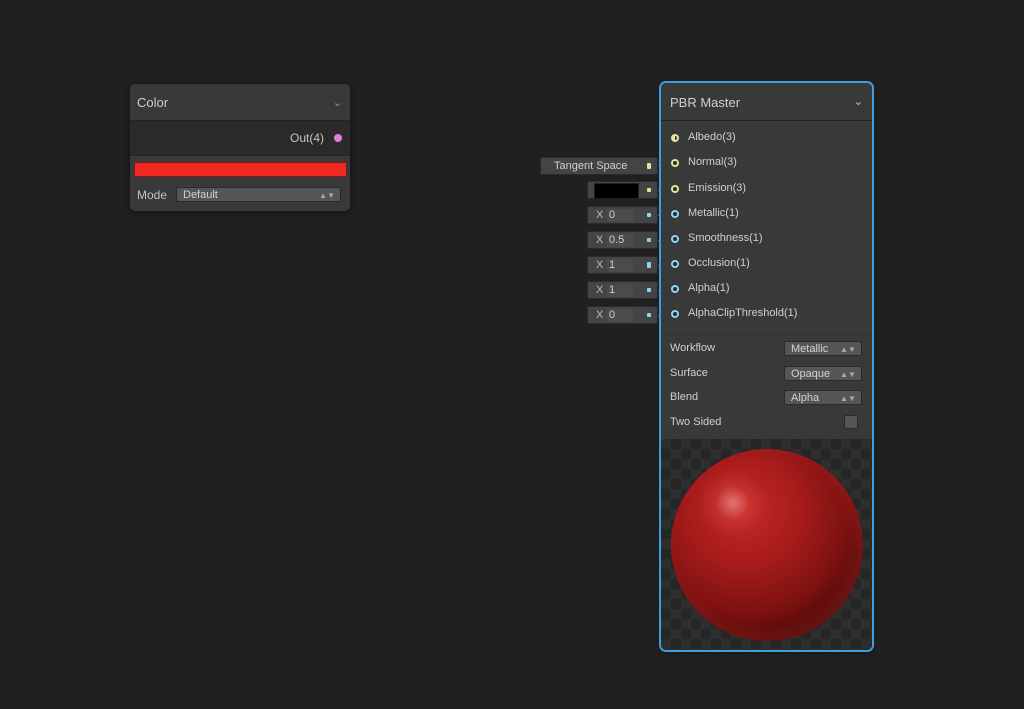 The image size is (1024, 709). I want to click on emission-color-swatch, so click(616, 191).